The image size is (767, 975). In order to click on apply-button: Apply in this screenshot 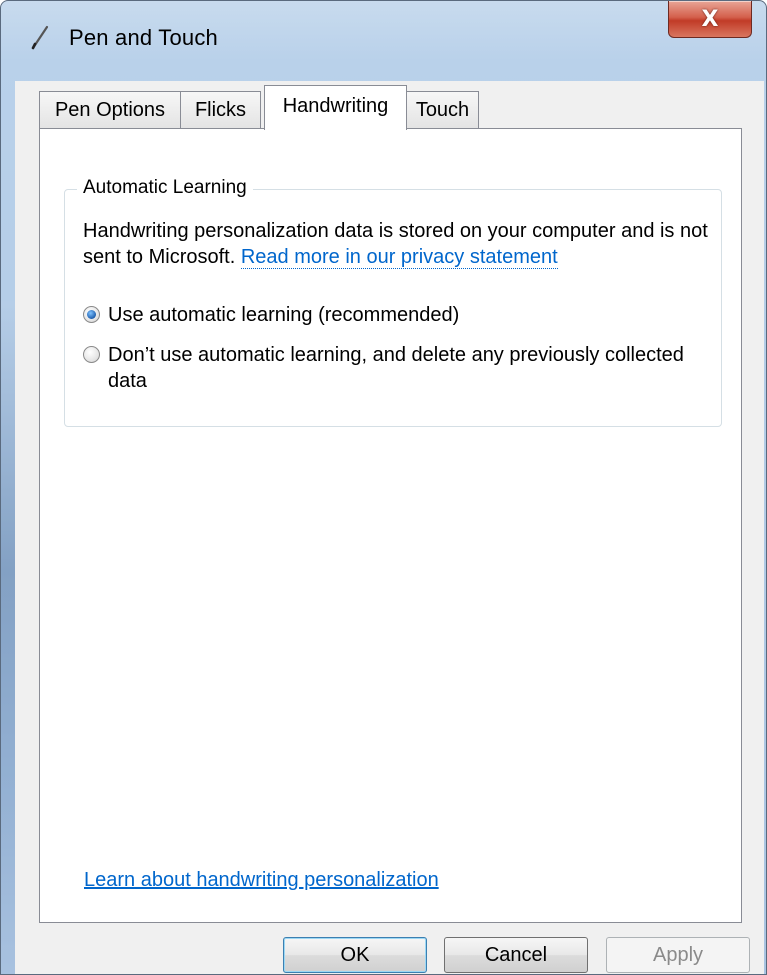, I will do `click(678, 955)`.